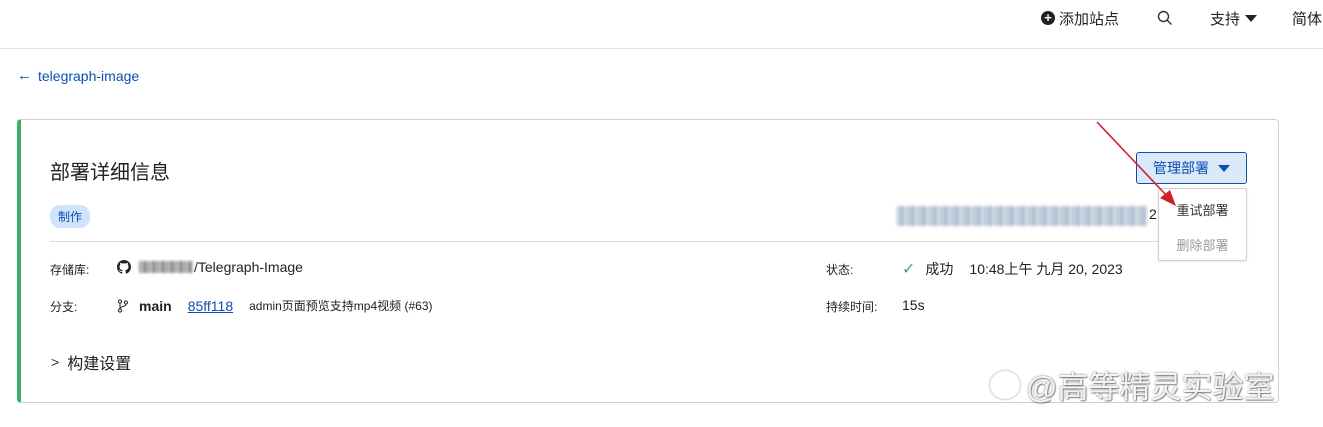 This screenshot has height=427, width=1323. What do you see at coordinates (210, 306) in the screenshot?
I see `commit-hash-link: 85ff118` at bounding box center [210, 306].